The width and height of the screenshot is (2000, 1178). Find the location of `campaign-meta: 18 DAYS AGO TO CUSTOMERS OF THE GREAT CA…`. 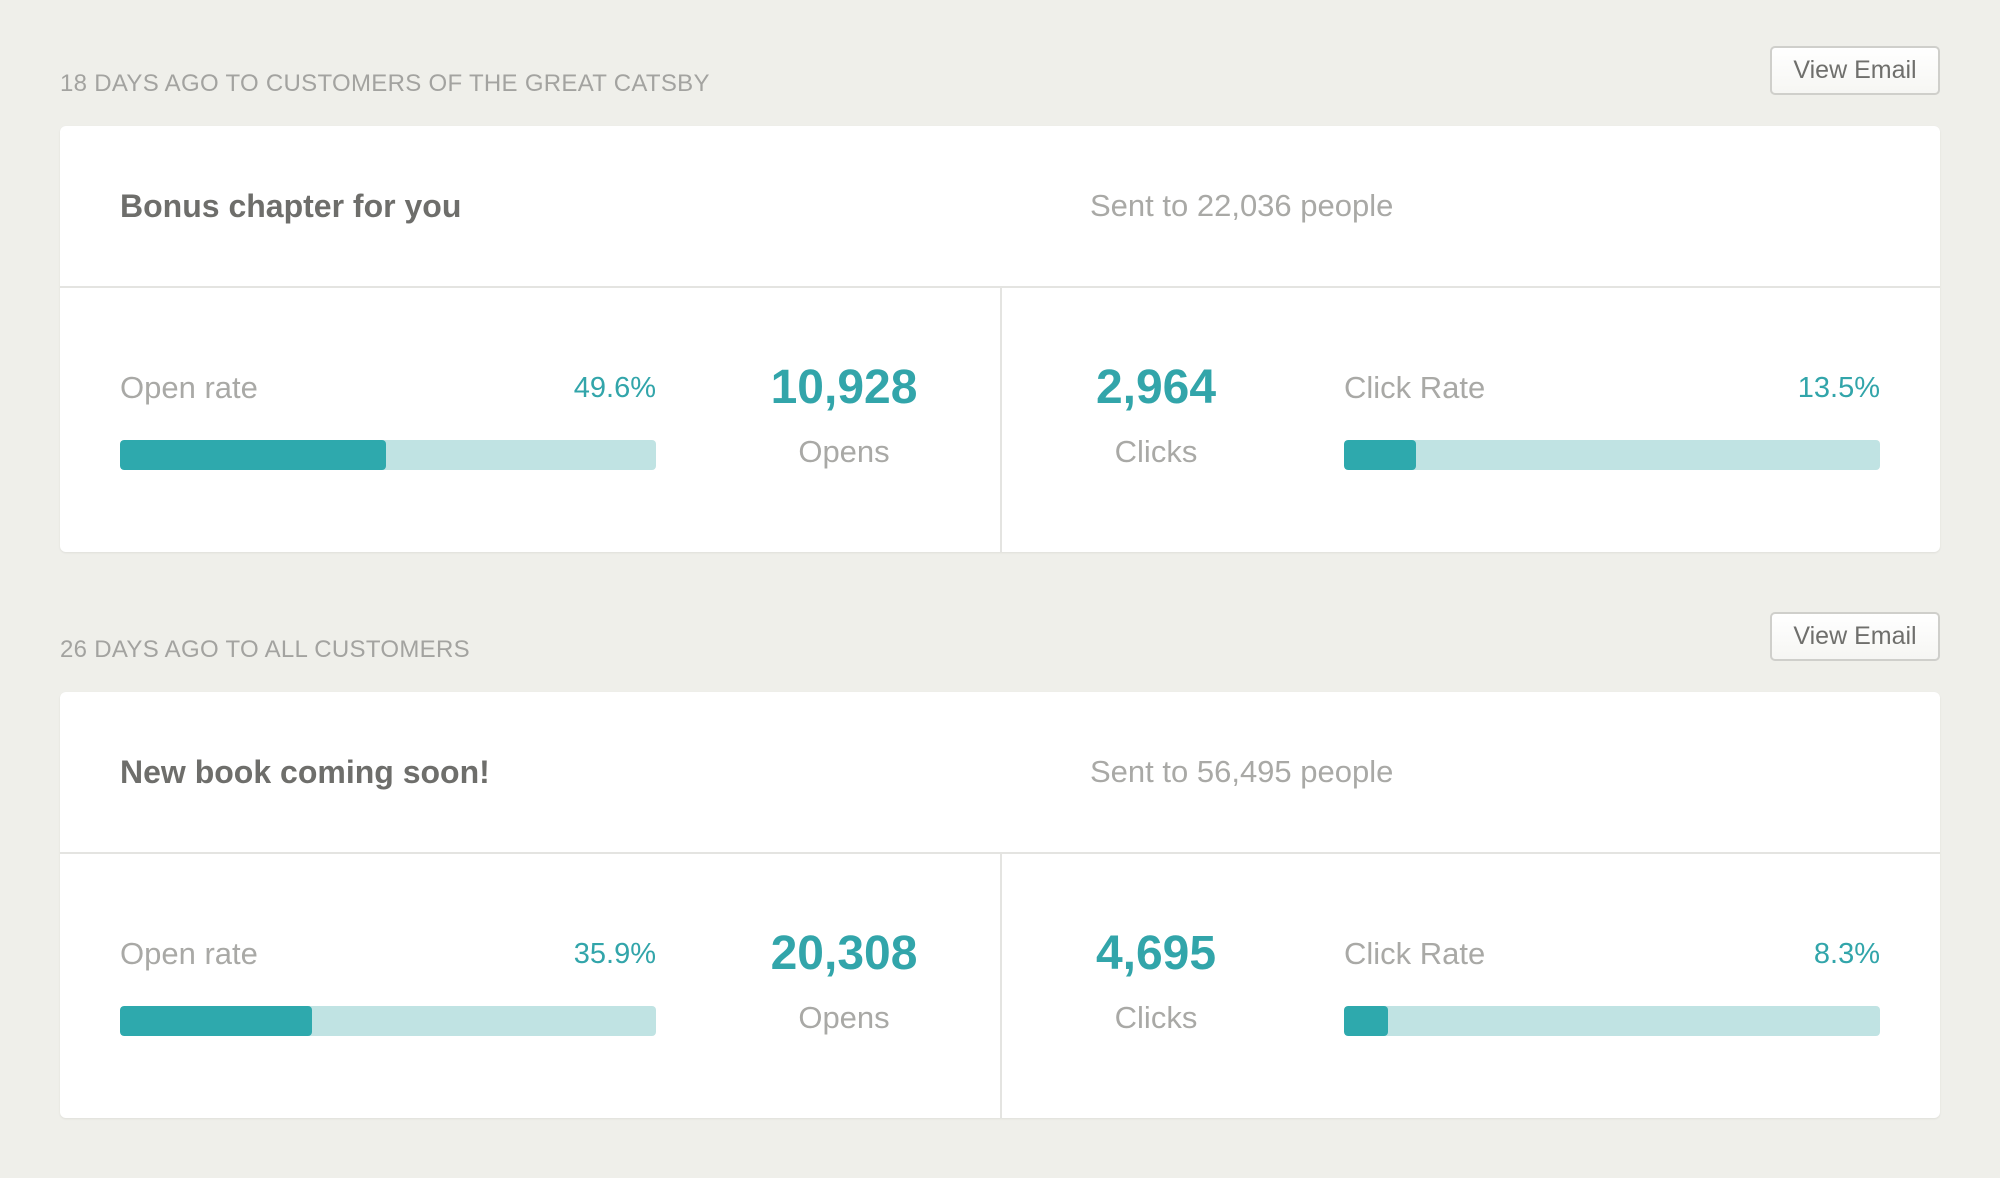

campaign-meta: 18 DAYS AGO TO CUSTOMERS OF THE GREAT CA… is located at coordinates (385, 83).